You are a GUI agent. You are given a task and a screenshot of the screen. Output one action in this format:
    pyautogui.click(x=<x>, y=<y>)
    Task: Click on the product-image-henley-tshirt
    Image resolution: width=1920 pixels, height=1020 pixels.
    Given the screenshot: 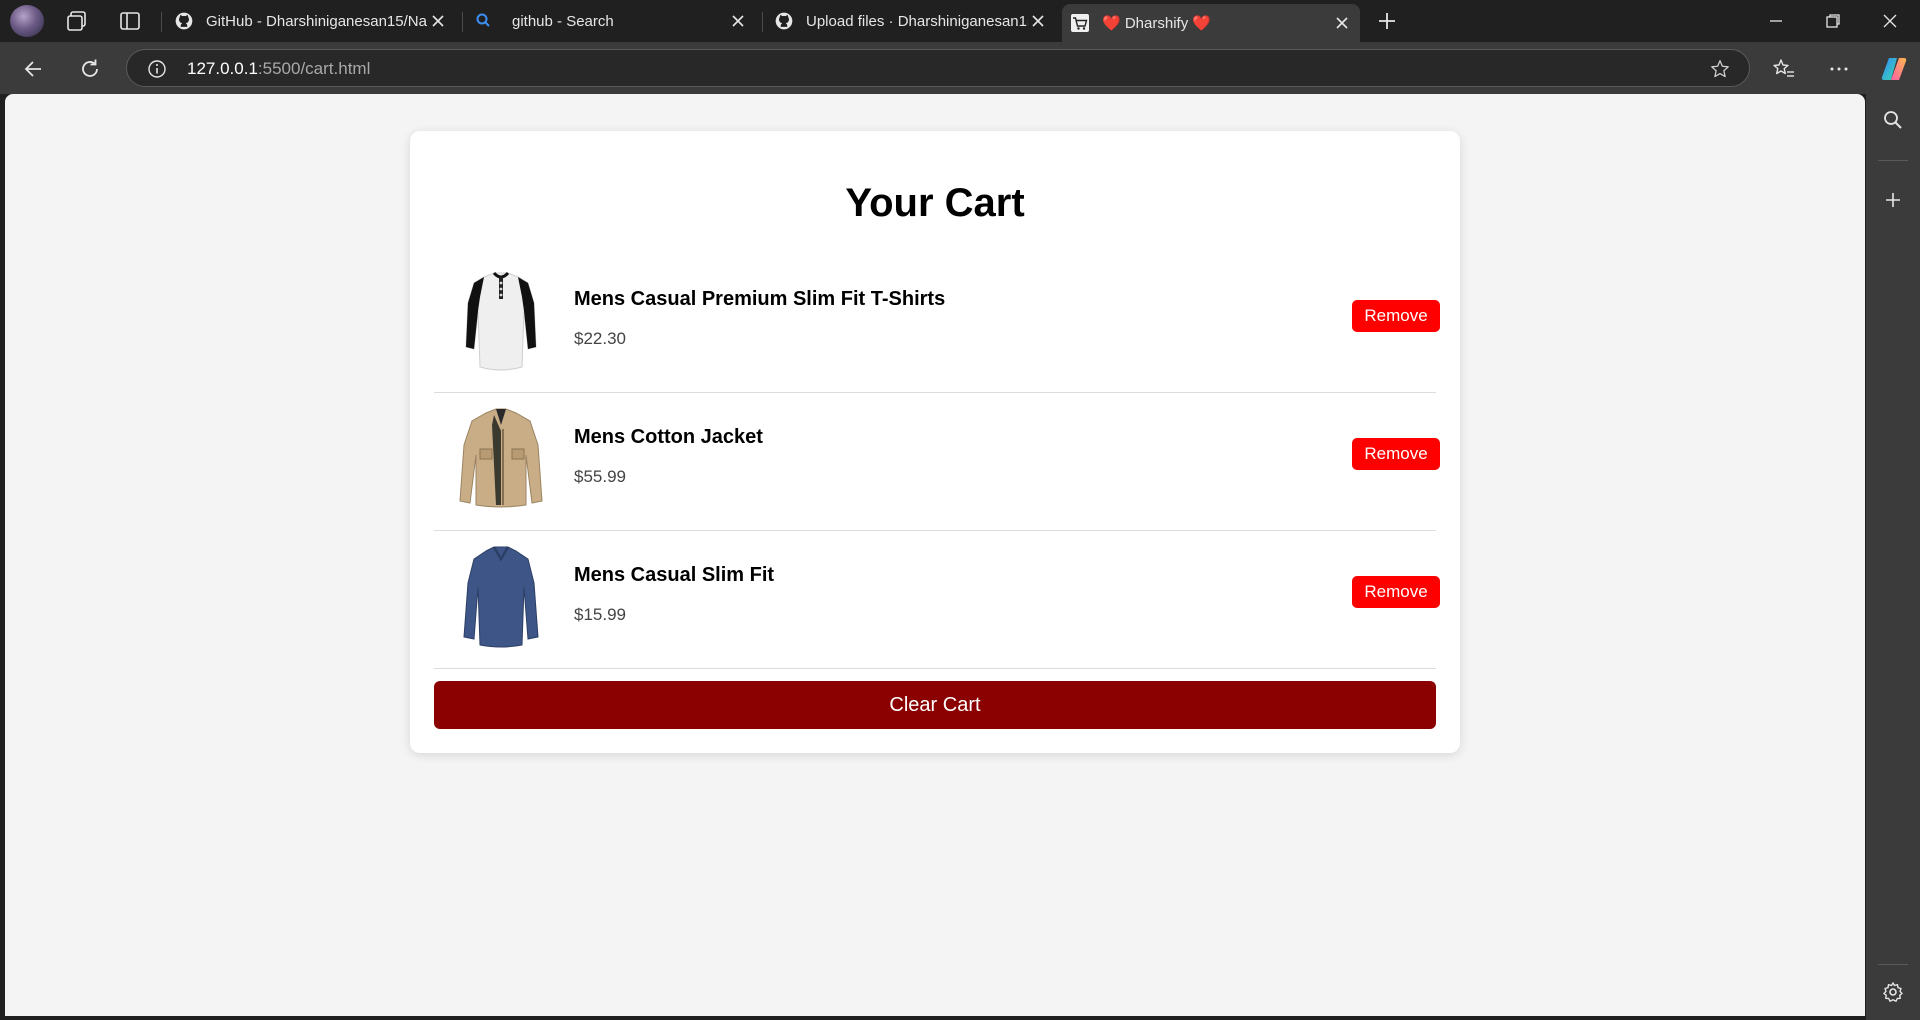 What is the action you would take?
    pyautogui.click(x=501, y=321)
    